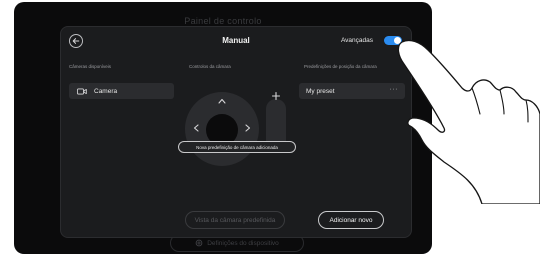  What do you see at coordinates (248, 128) in the screenshot?
I see `chevron-right-icon` at bounding box center [248, 128].